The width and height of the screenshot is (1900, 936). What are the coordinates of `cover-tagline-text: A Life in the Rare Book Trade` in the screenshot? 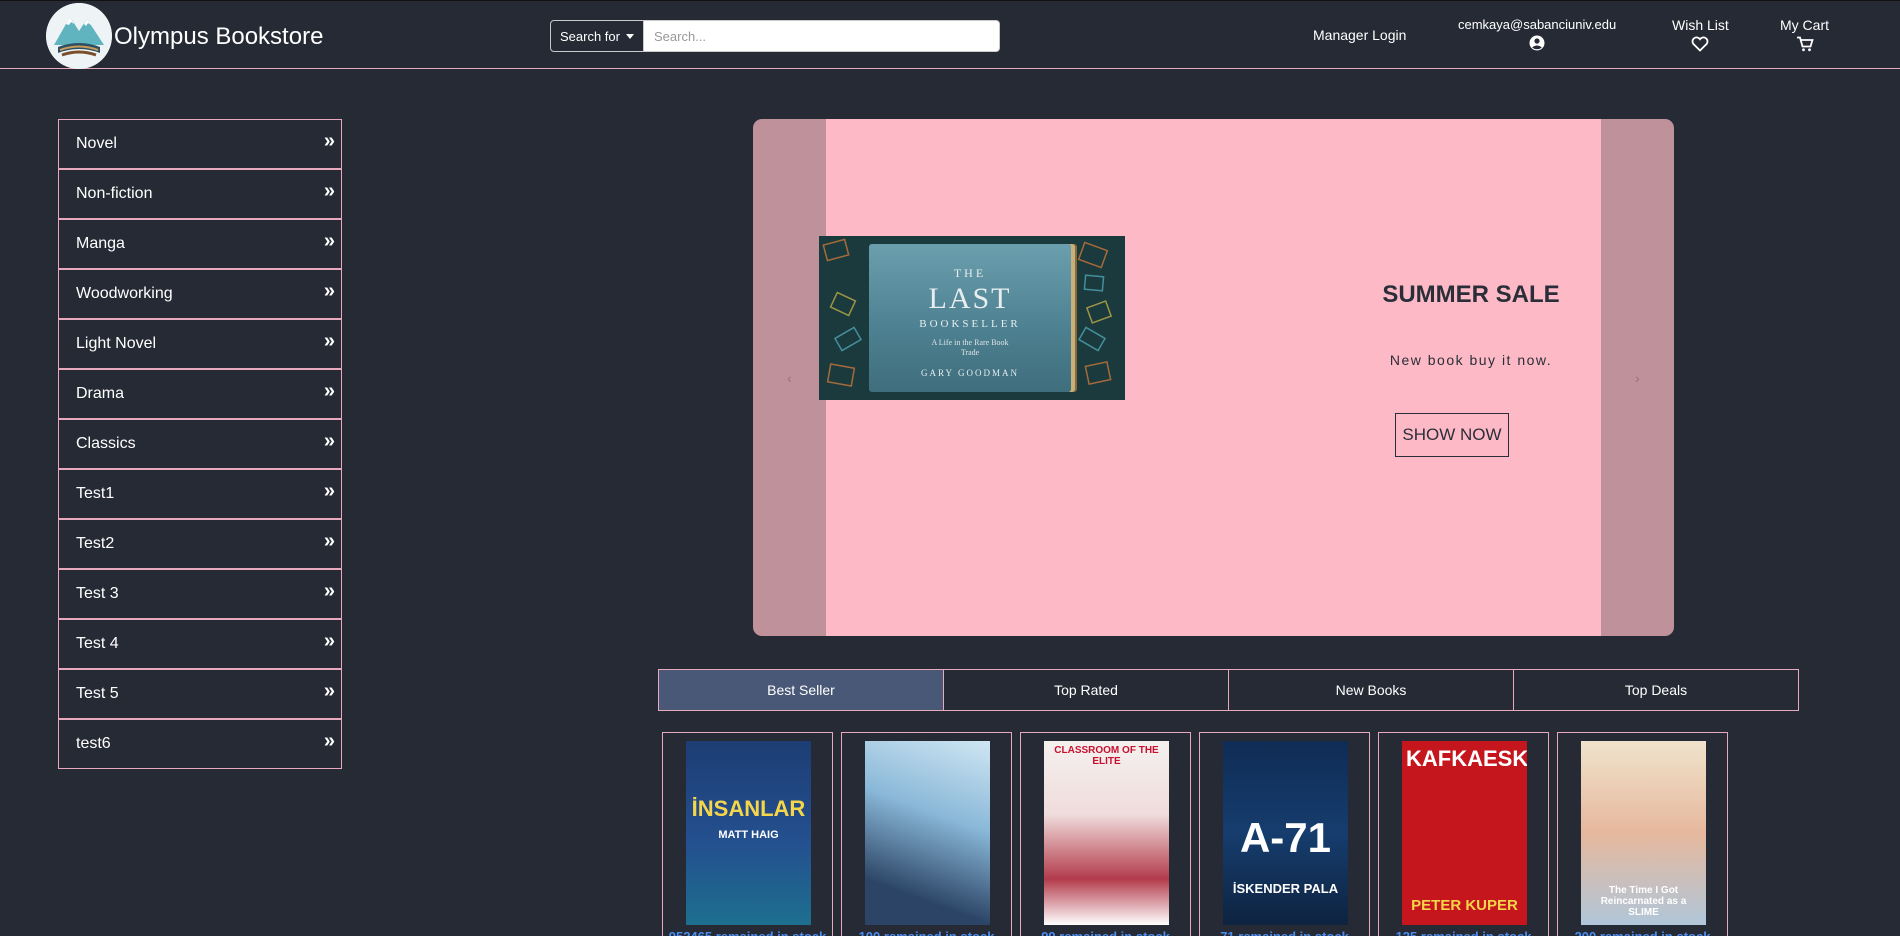 It's located at (970, 347).